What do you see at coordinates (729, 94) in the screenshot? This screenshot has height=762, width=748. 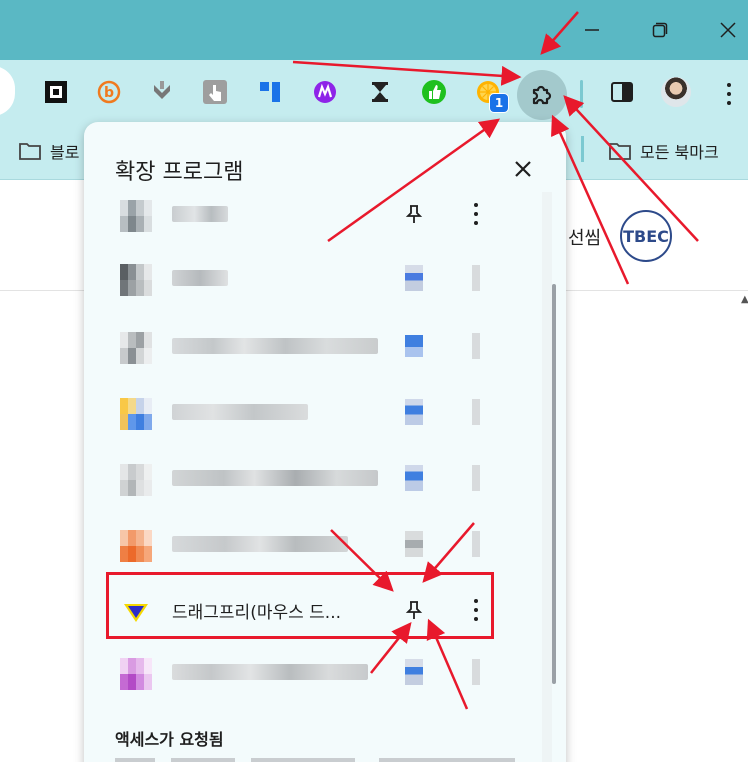 I see `browser-menu-button` at bounding box center [729, 94].